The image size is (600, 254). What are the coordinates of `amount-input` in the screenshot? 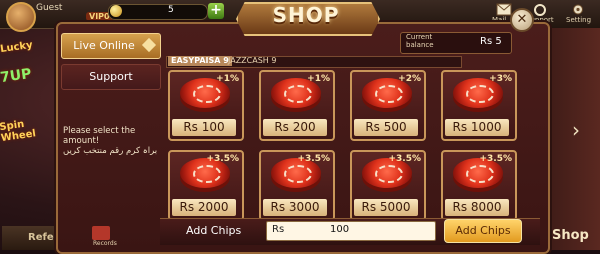 It's located at (351, 231).